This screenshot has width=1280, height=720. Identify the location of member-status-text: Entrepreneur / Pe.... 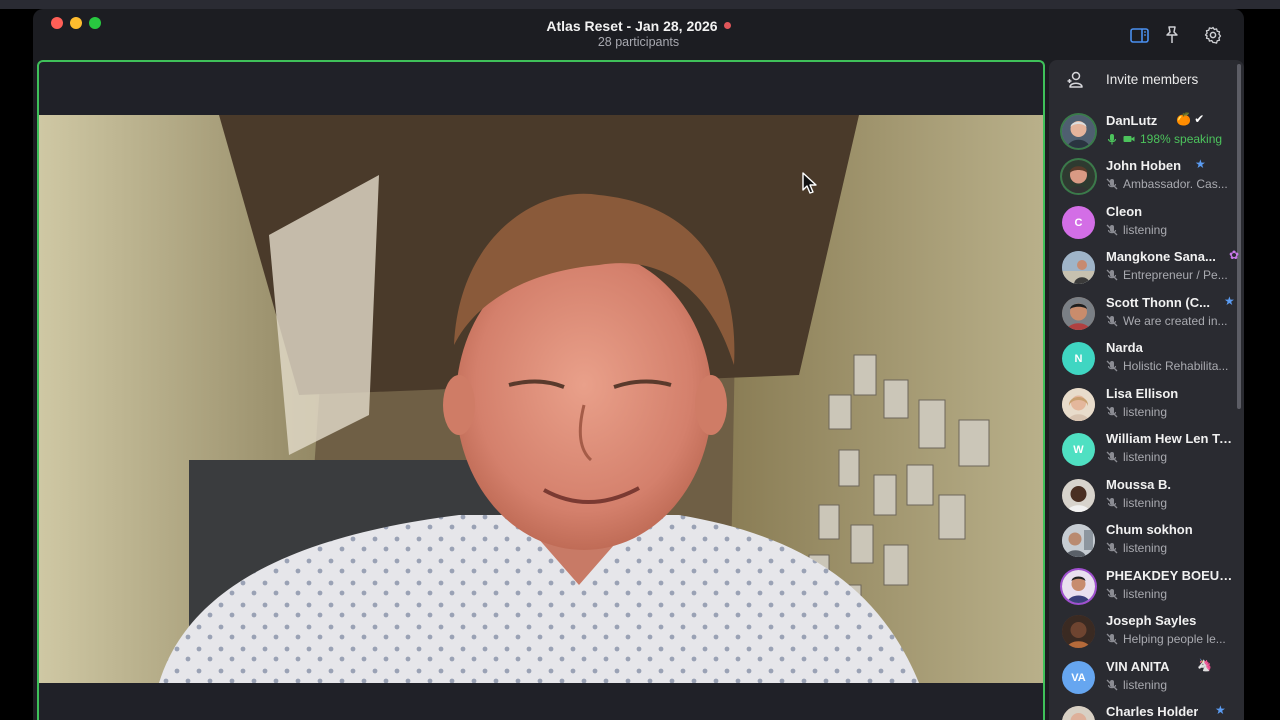
(1175, 275).